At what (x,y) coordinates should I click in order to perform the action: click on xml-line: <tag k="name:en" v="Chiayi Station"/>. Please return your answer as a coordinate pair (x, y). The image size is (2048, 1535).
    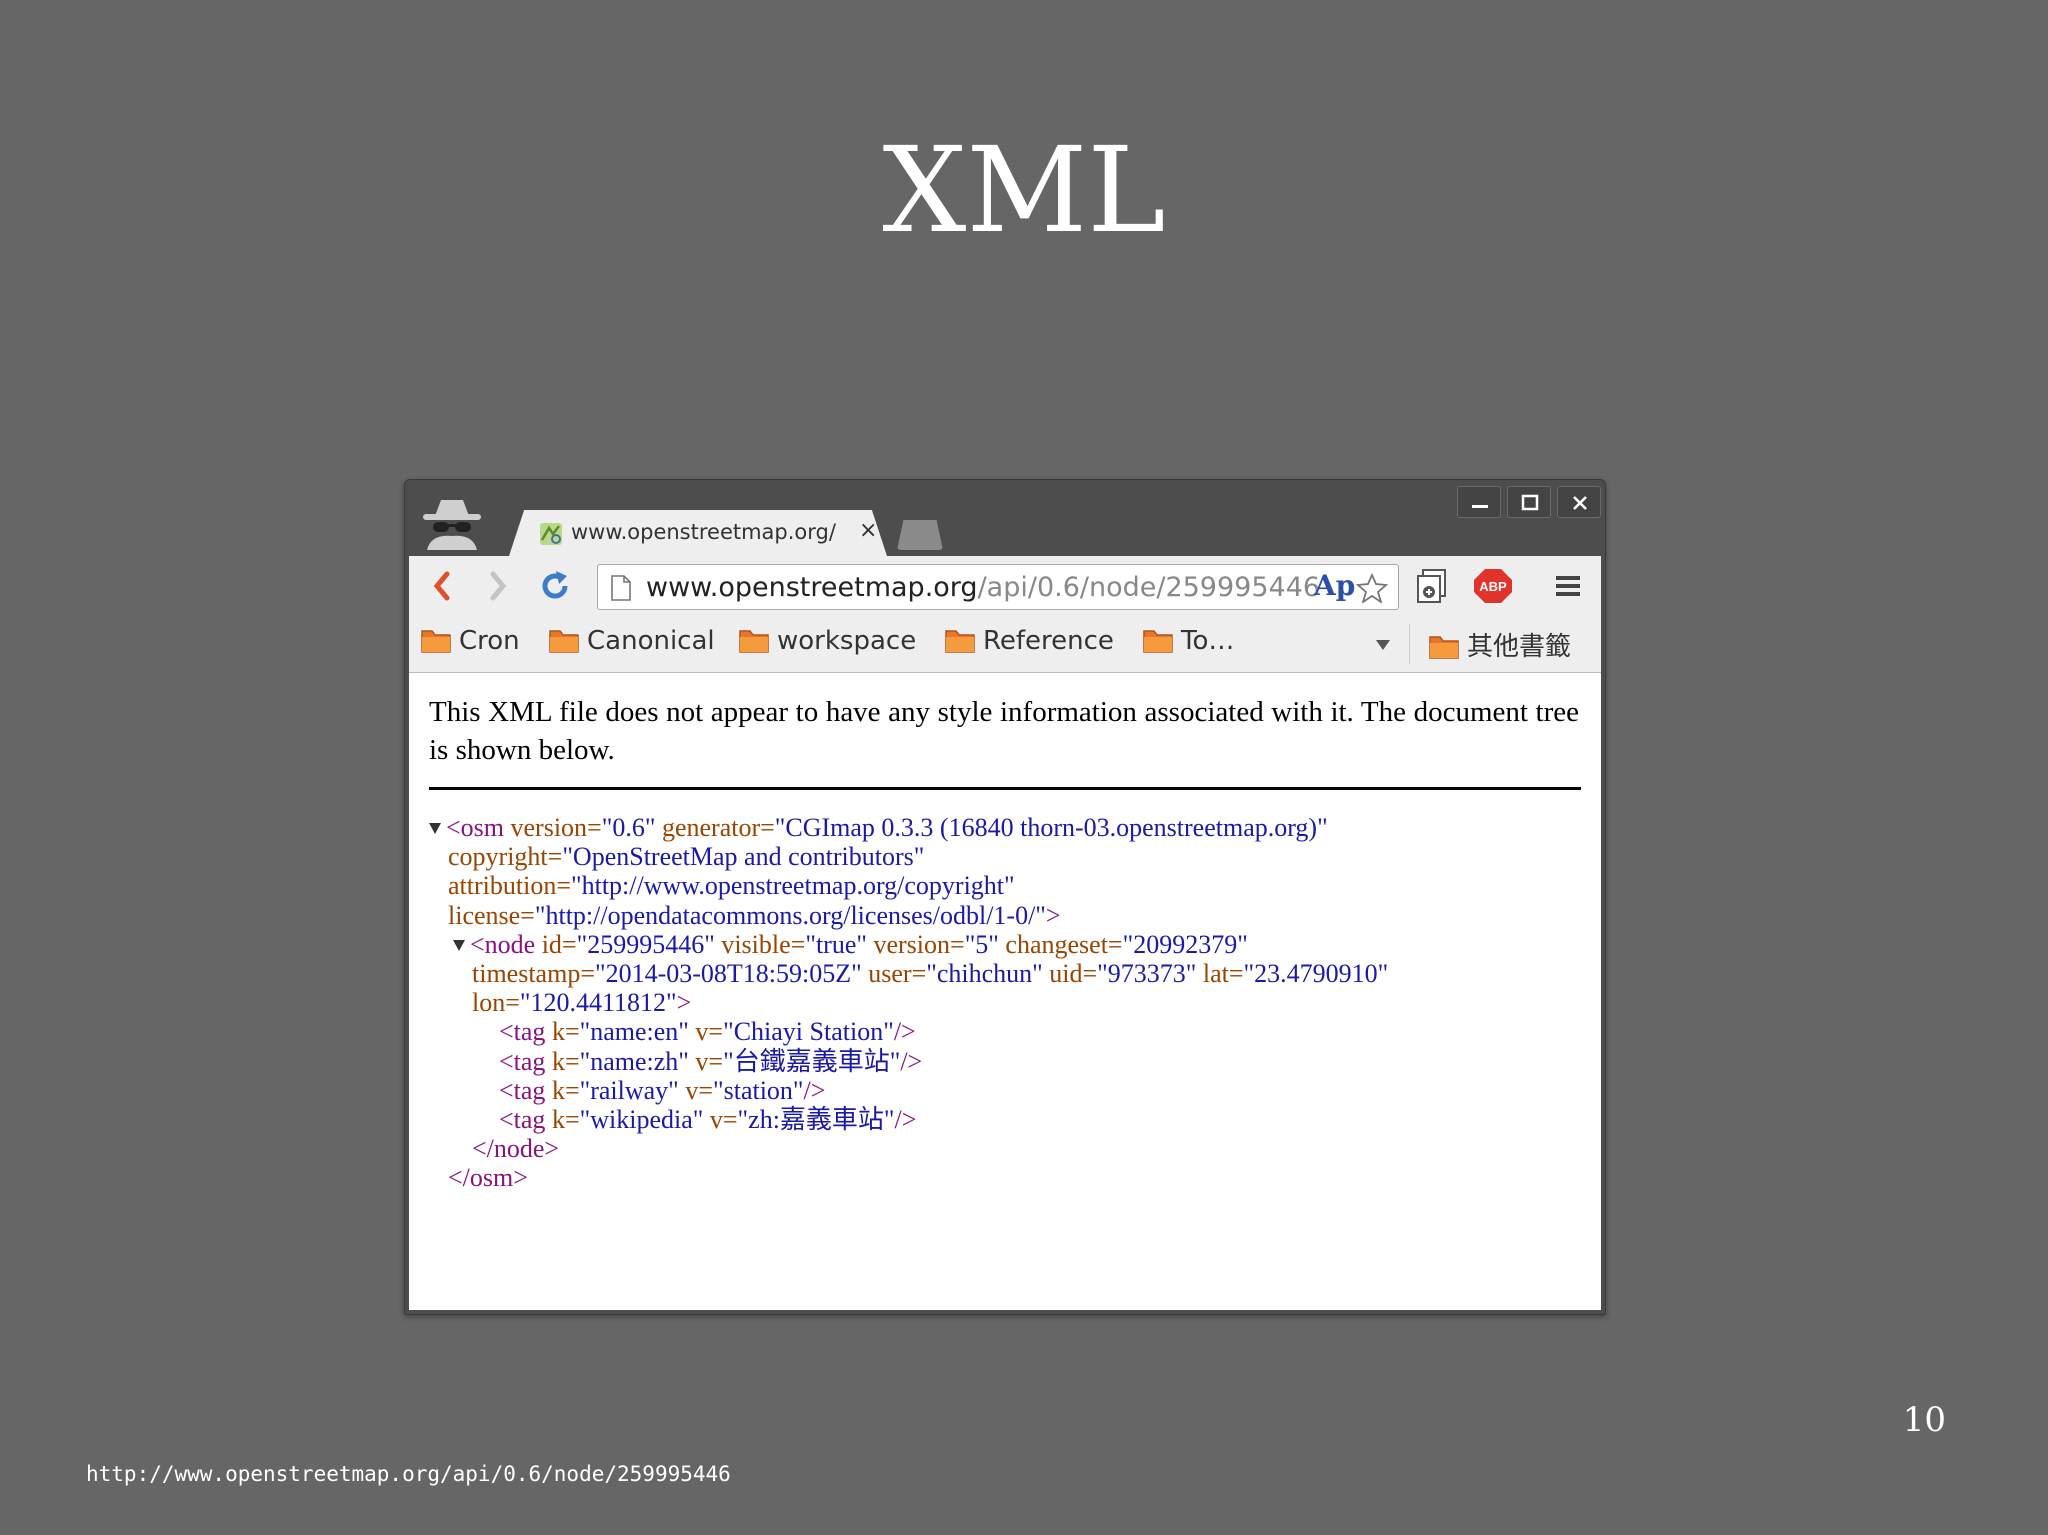
    Looking at the image, I should click on (1005, 1031).